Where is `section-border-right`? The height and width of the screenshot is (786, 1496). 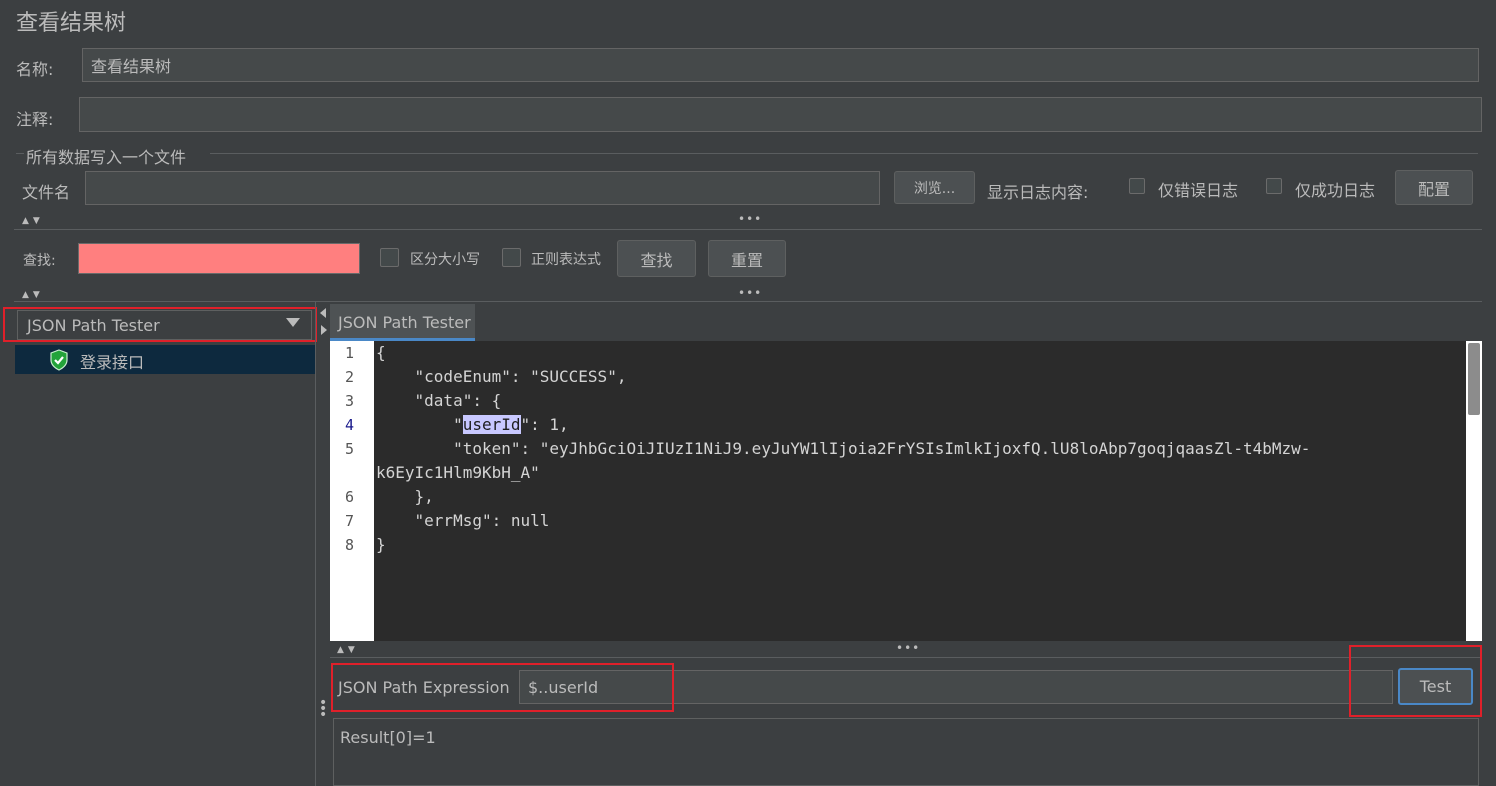
section-border-right is located at coordinates (844, 153).